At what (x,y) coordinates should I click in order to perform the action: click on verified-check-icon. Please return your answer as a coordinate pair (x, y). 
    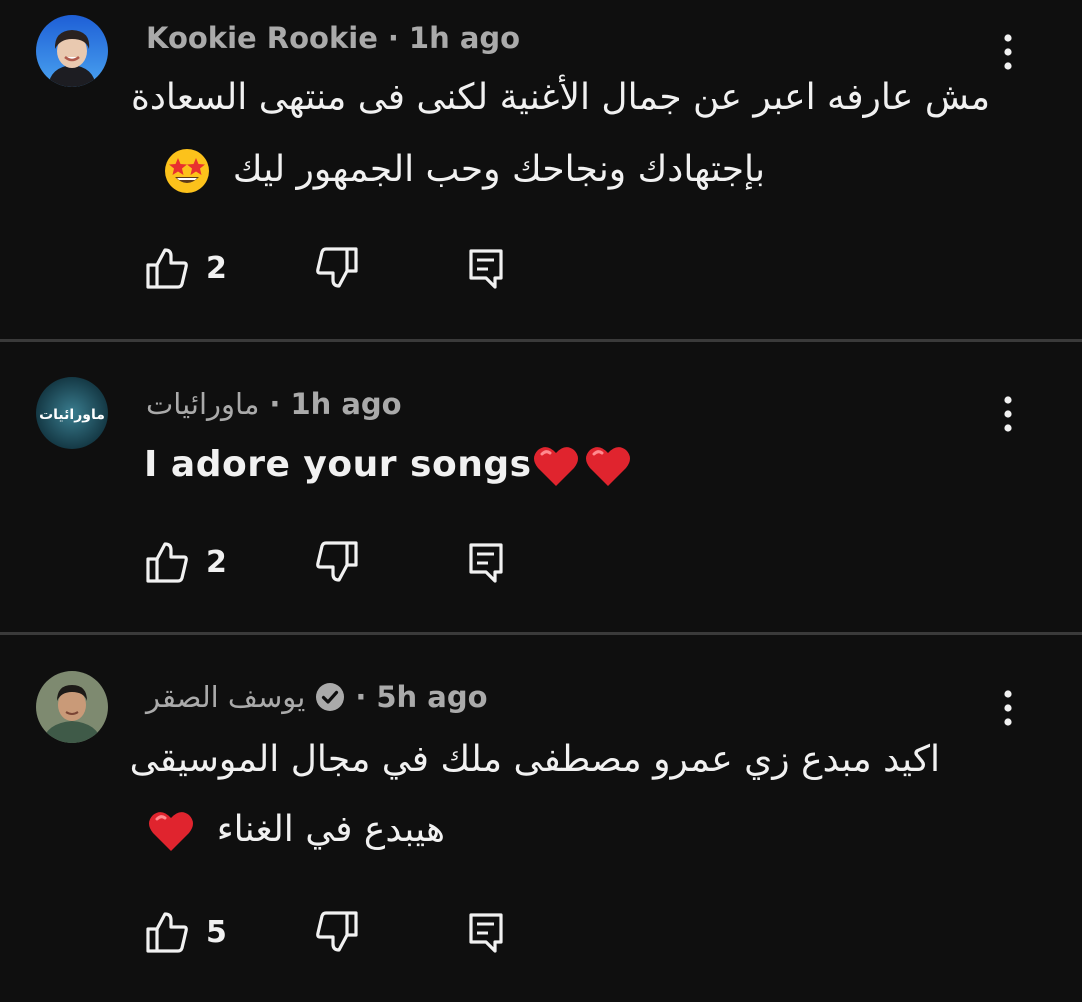
    Looking at the image, I should click on (330, 697).